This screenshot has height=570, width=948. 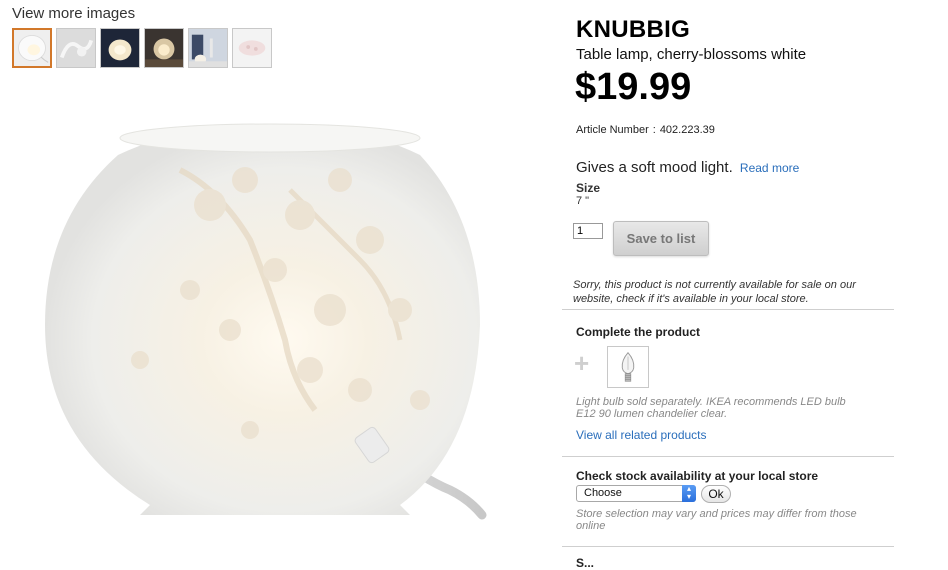 I want to click on size-label: Size, so click(x=588, y=188).